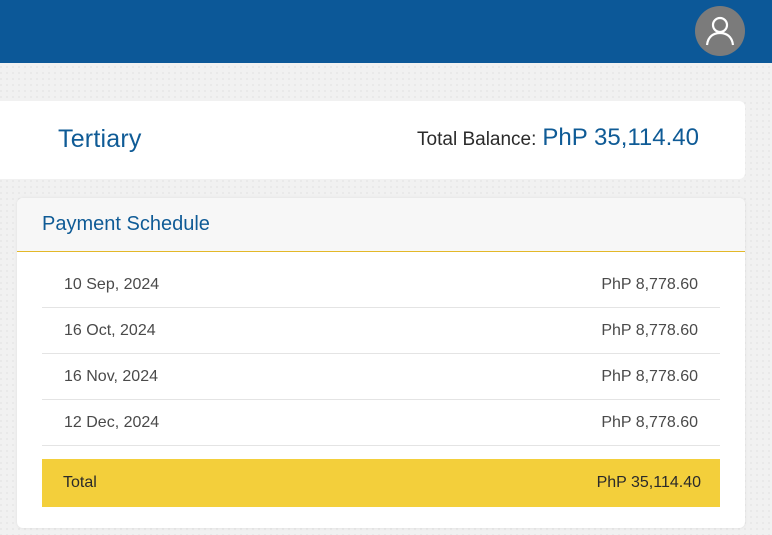 The image size is (772, 535). Describe the element at coordinates (381, 483) in the screenshot. I see `schedule-total-row: Total PhP 35,114.40` at that location.